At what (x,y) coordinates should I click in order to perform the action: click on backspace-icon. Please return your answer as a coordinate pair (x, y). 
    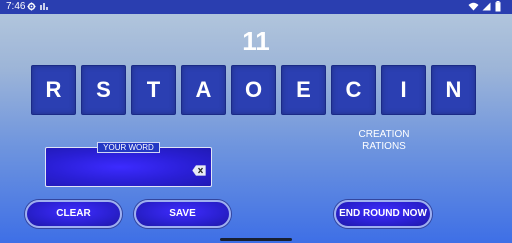
    Looking at the image, I should click on (199, 169).